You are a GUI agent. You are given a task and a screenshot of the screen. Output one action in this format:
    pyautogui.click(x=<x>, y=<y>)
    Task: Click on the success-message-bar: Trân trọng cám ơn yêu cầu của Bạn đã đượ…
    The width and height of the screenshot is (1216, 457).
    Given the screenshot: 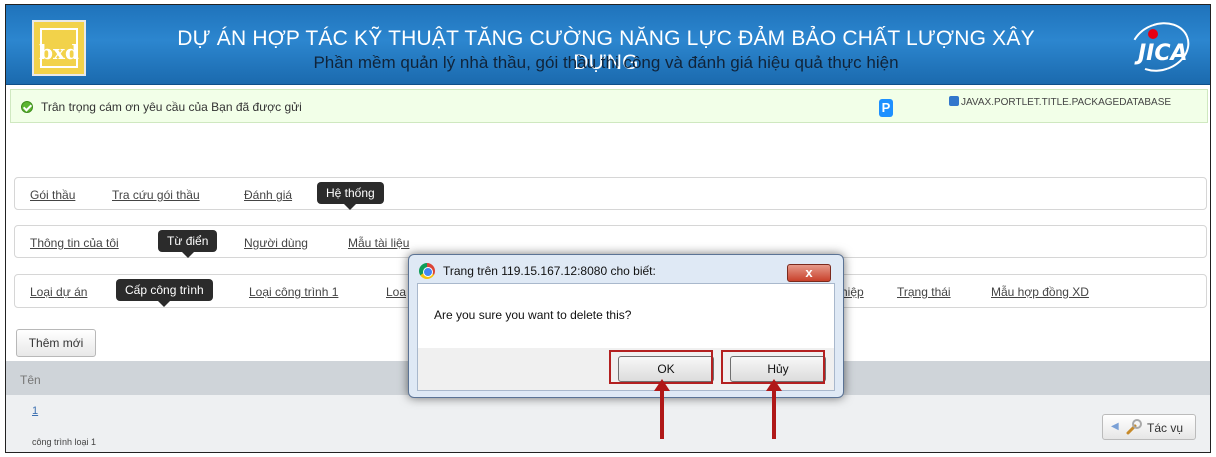 What is the action you would take?
    pyautogui.click(x=609, y=106)
    